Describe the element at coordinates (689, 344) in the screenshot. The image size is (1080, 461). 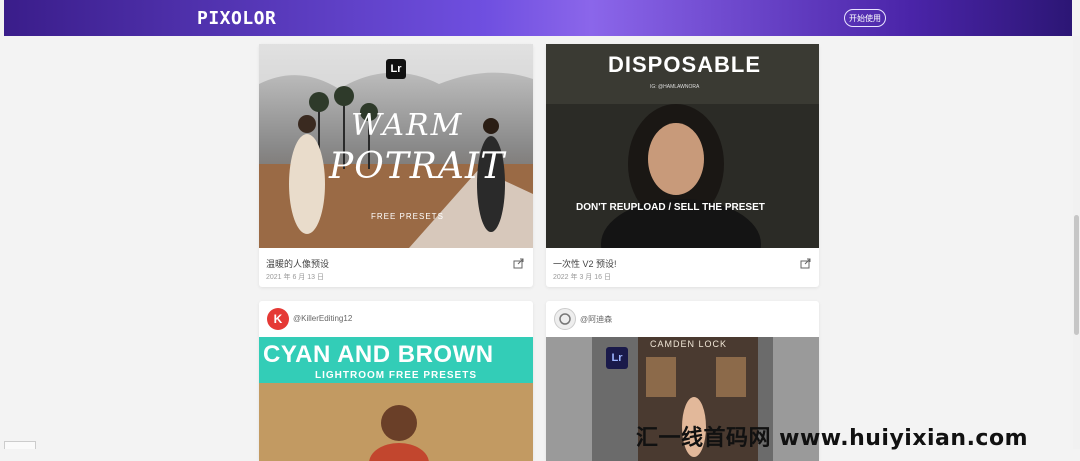
I see `shop-sign: CAMDEN LOCK` at that location.